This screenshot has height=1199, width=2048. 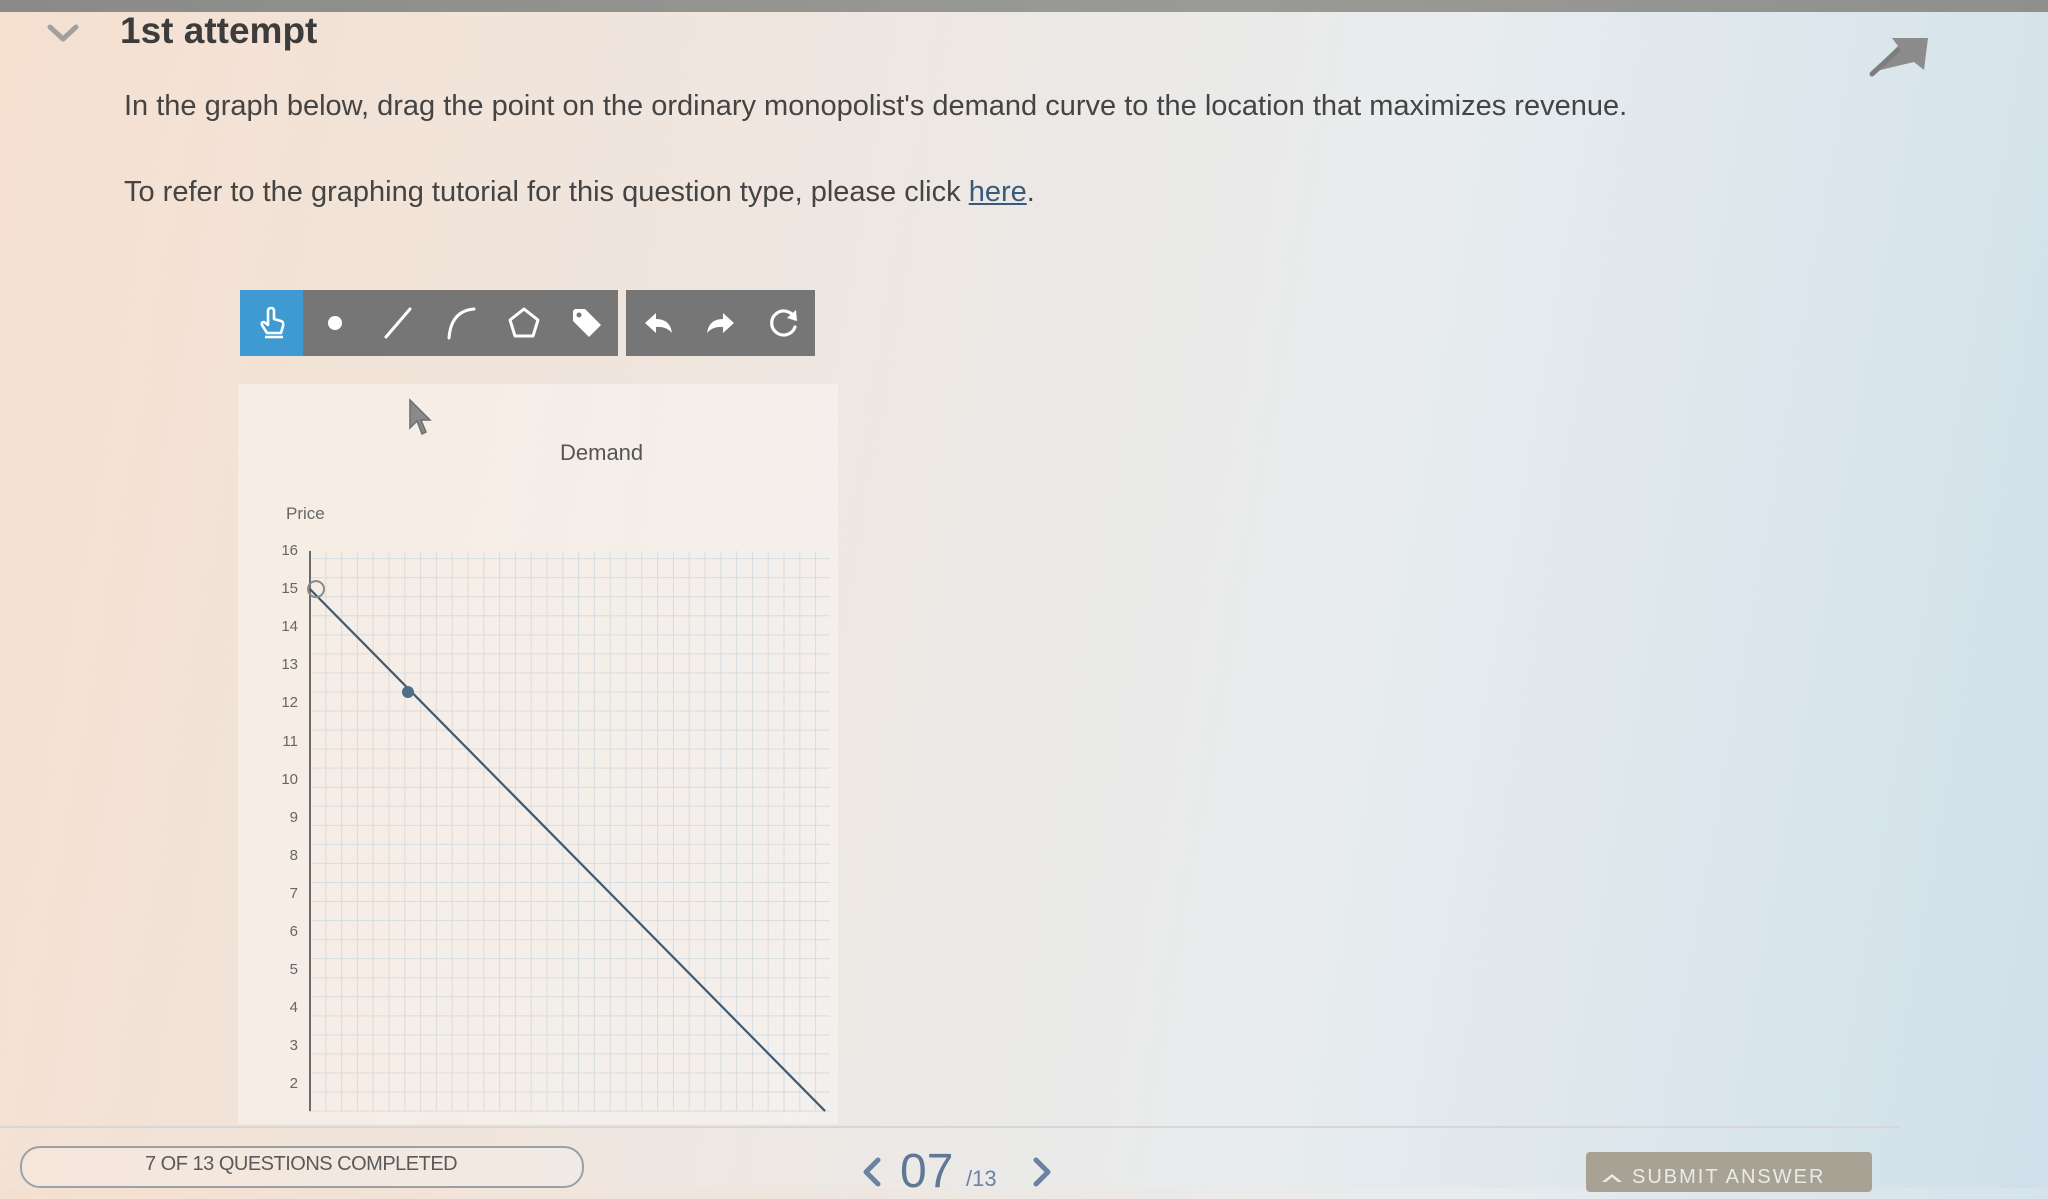 I want to click on line-icon, so click(x=397, y=323).